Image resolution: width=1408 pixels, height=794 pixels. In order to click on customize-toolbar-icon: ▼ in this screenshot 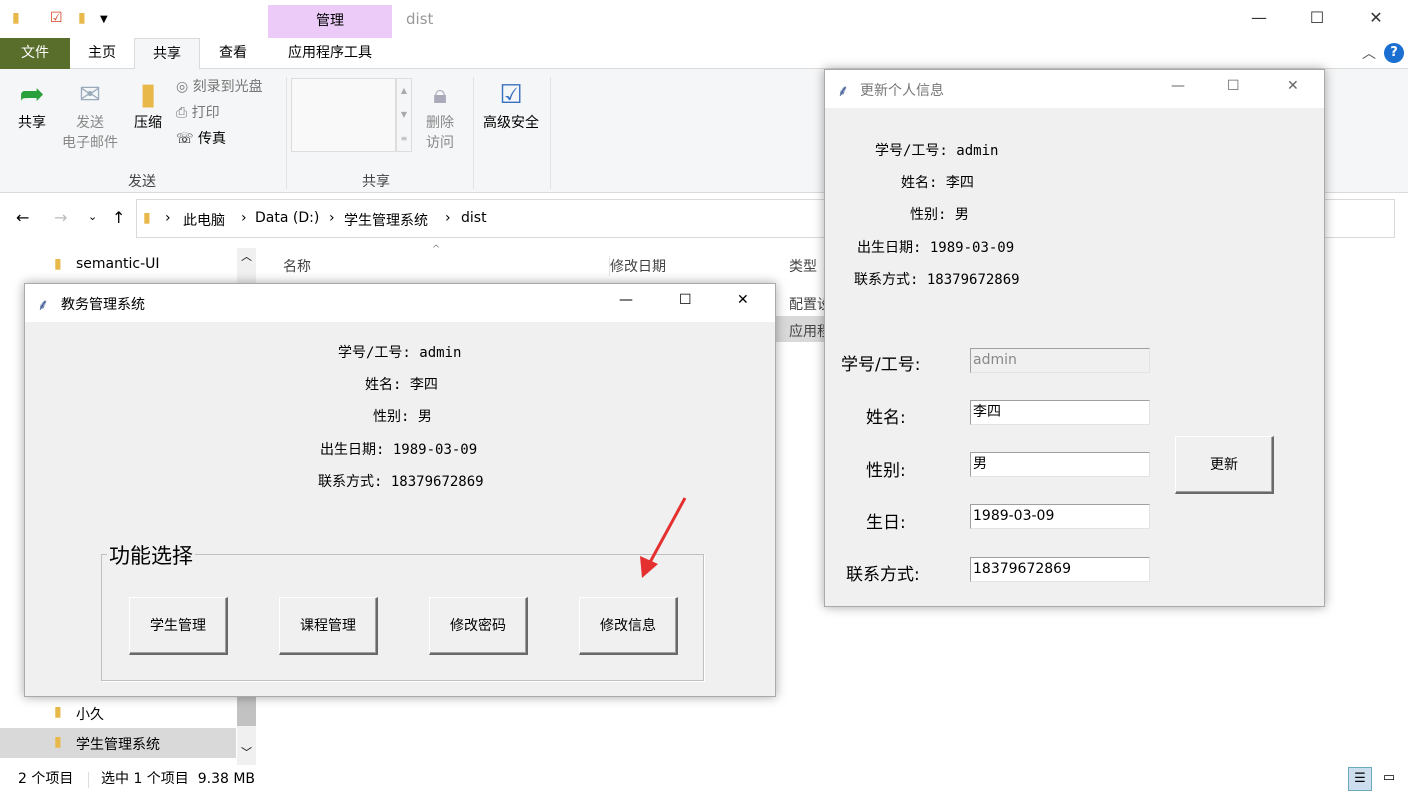, I will do `click(104, 19)`.